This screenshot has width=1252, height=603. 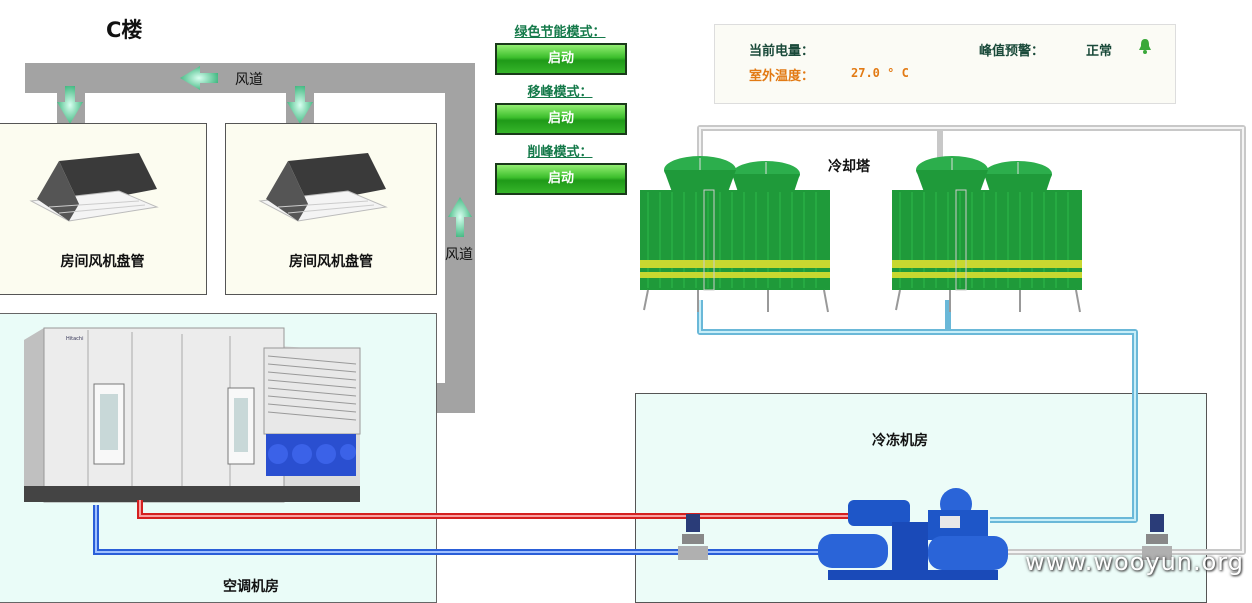 What do you see at coordinates (1134, 562) in the screenshot?
I see `watermark: www.wooyun.org` at bounding box center [1134, 562].